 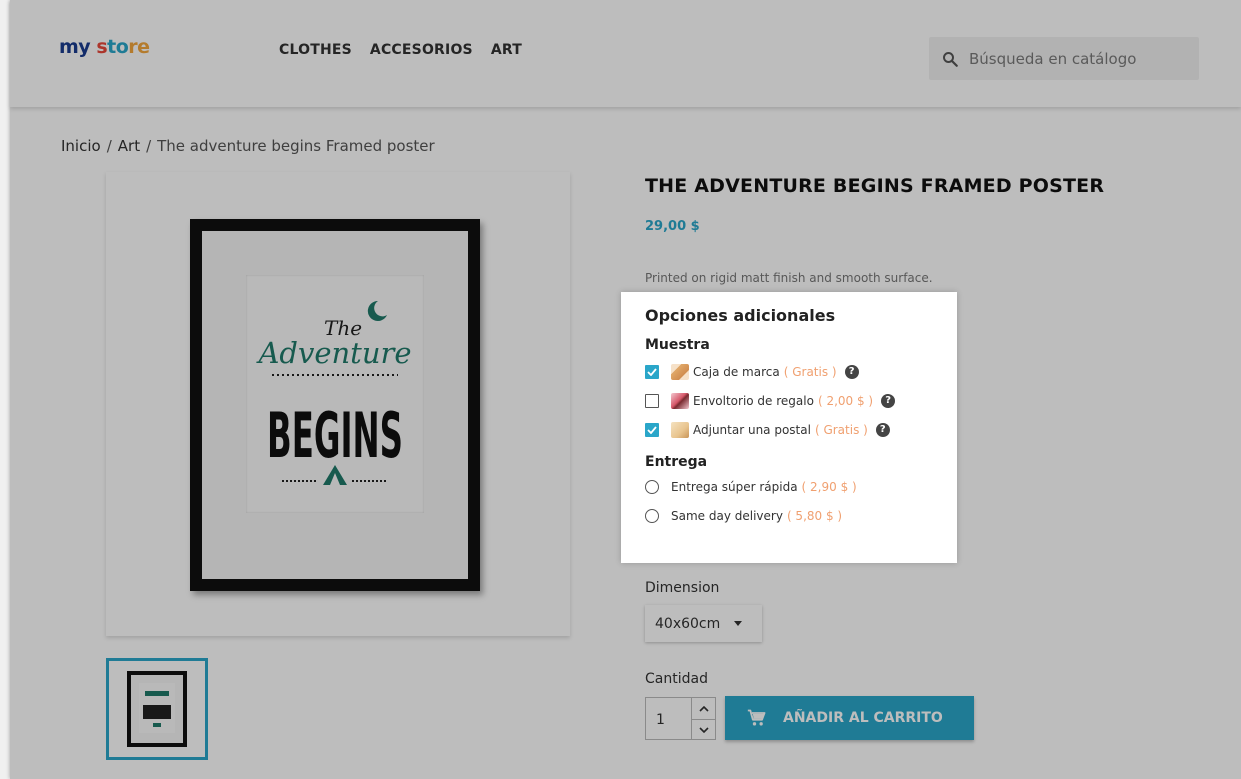 I want to click on postcard-icon, so click(x=680, y=429).